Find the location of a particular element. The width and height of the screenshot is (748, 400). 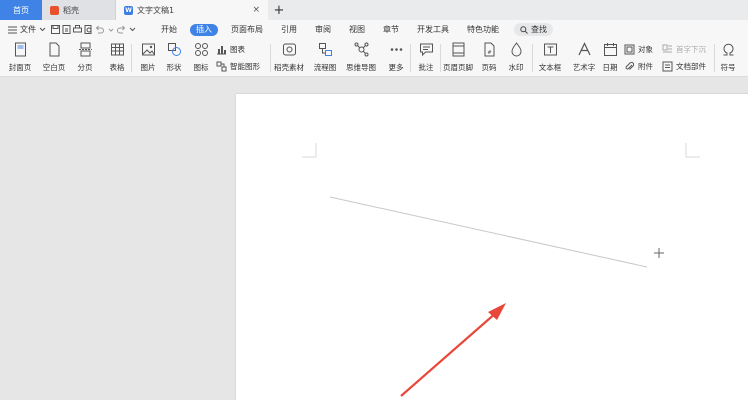

attachment-button: 附件 is located at coordinates (638, 66).